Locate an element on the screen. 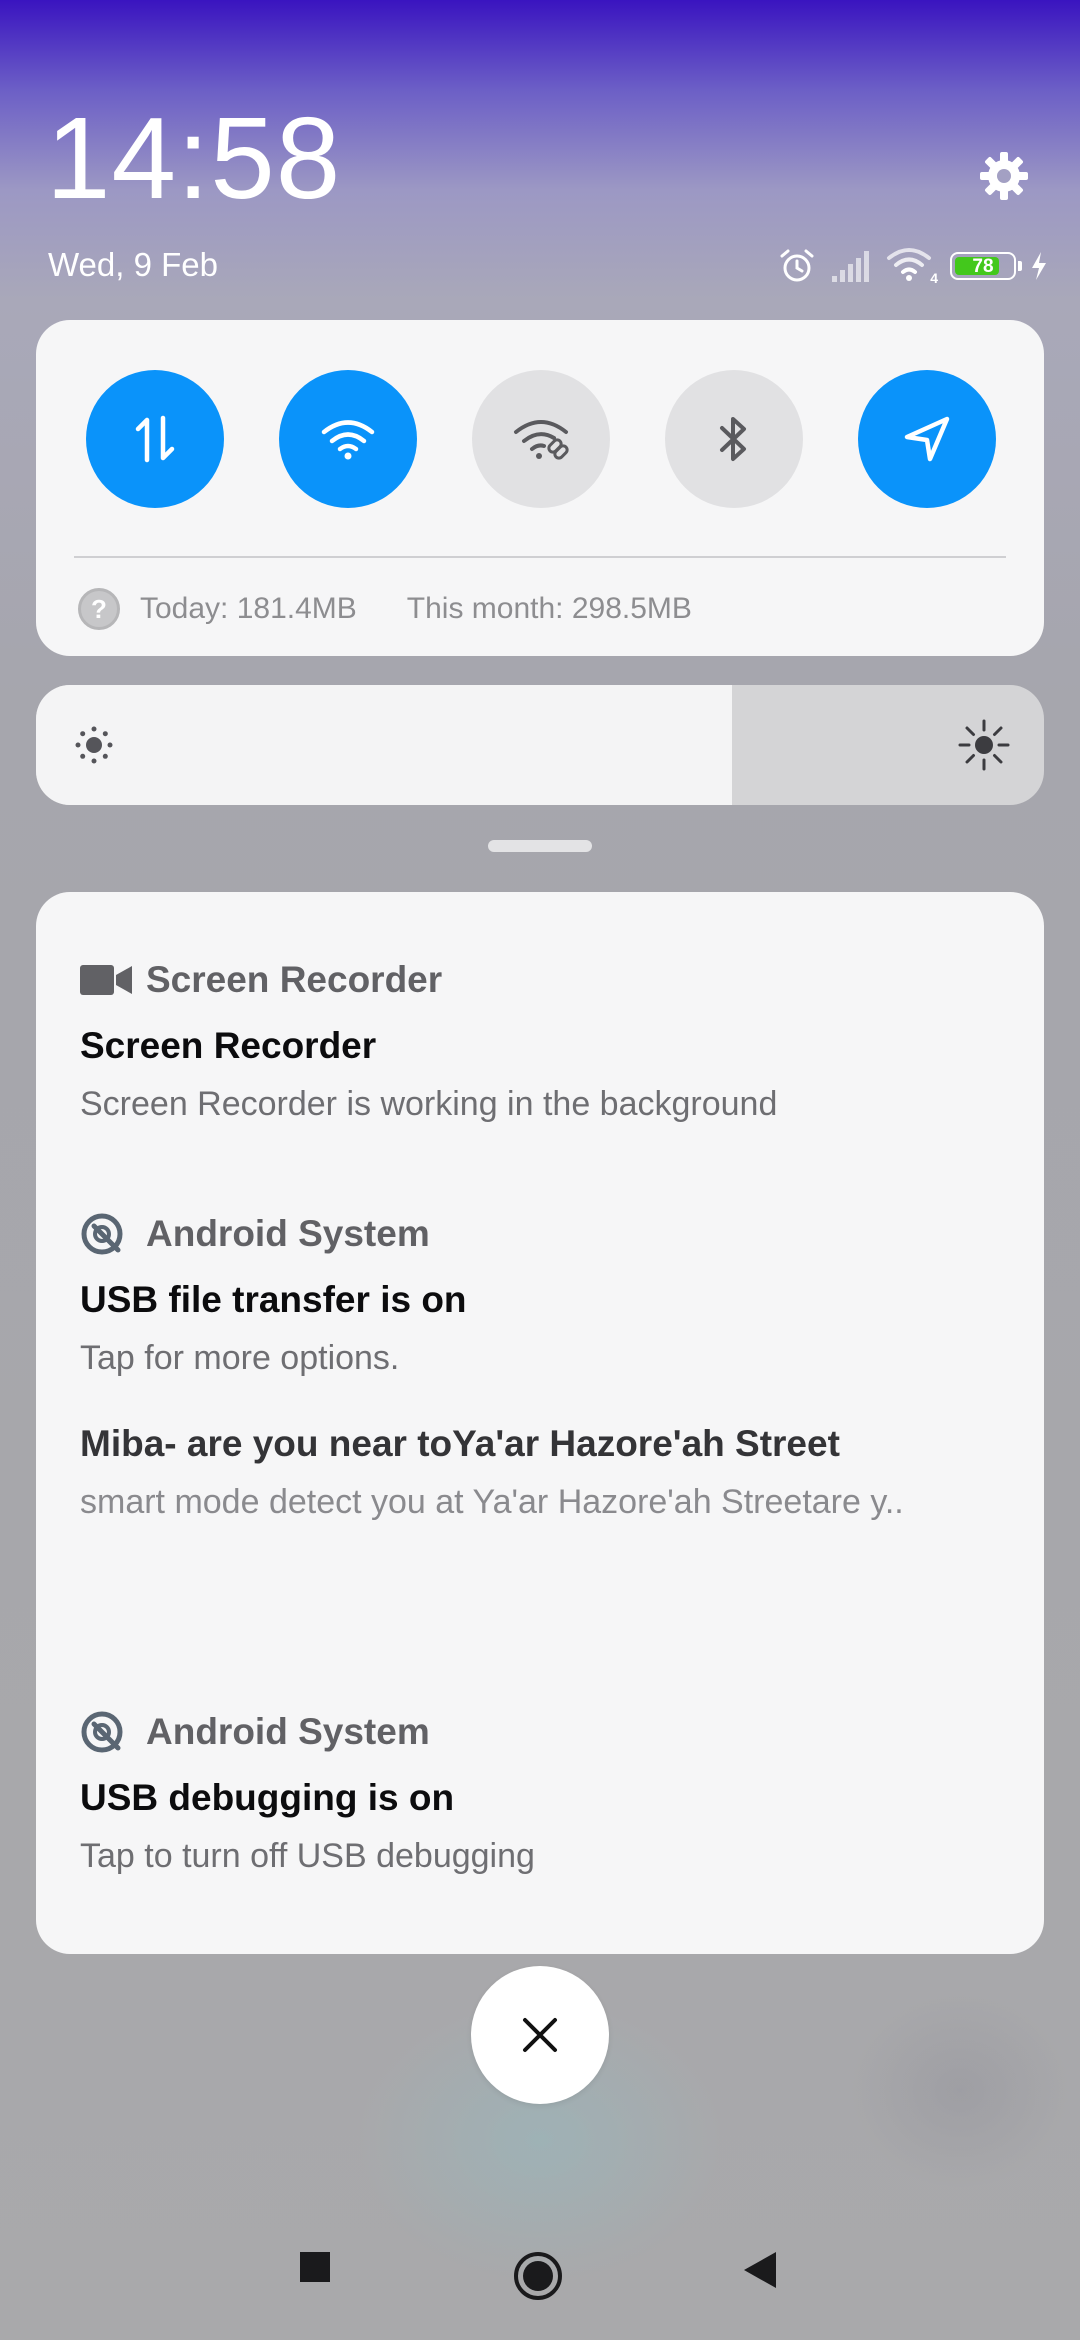 This screenshot has width=1080, height=2340. battery-level: 78 is located at coordinates (983, 266).